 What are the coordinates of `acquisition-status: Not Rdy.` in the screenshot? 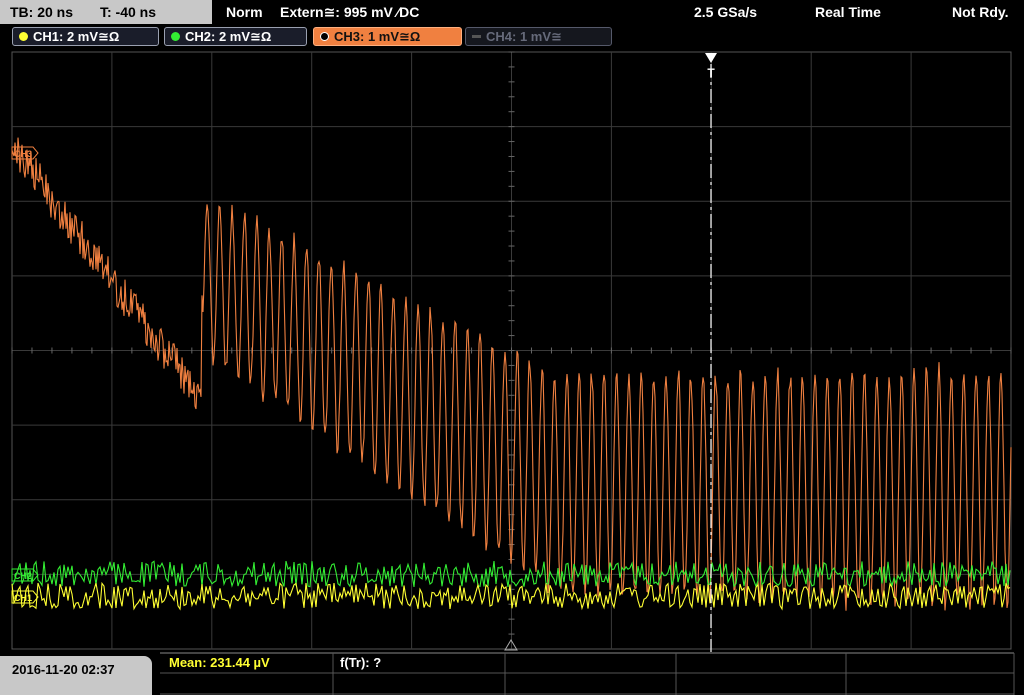 It's located at (980, 12).